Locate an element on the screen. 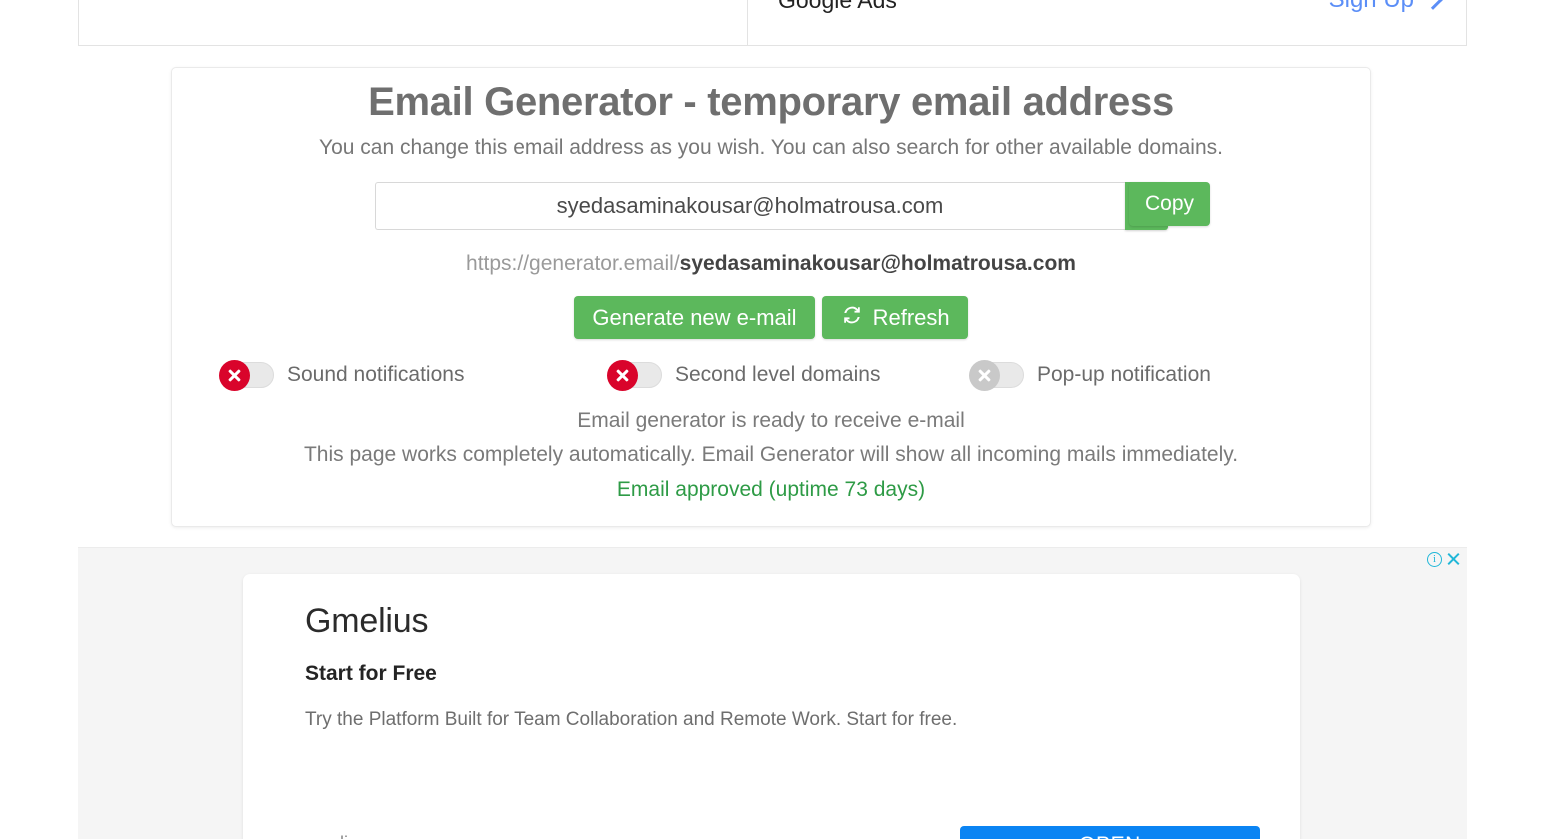  ad-brand: Gmelius is located at coordinates (367, 621).